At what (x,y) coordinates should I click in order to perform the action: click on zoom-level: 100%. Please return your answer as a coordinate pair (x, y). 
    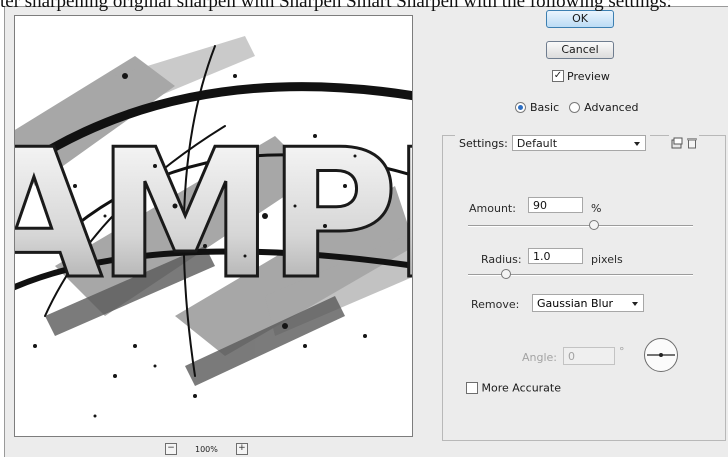
    Looking at the image, I should click on (206, 449).